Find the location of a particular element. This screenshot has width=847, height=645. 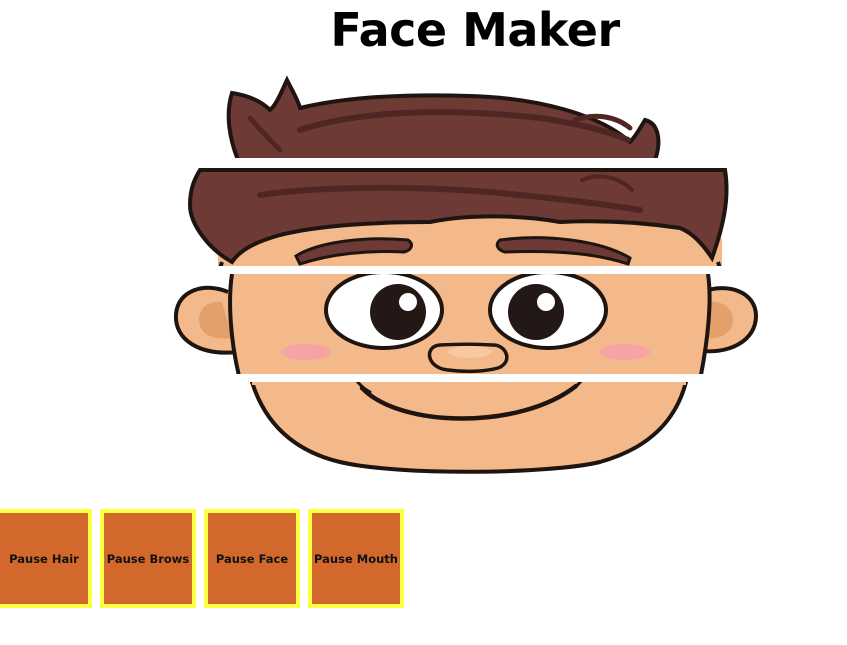

pause-hair-button: Pause Hair is located at coordinates (46, 558).